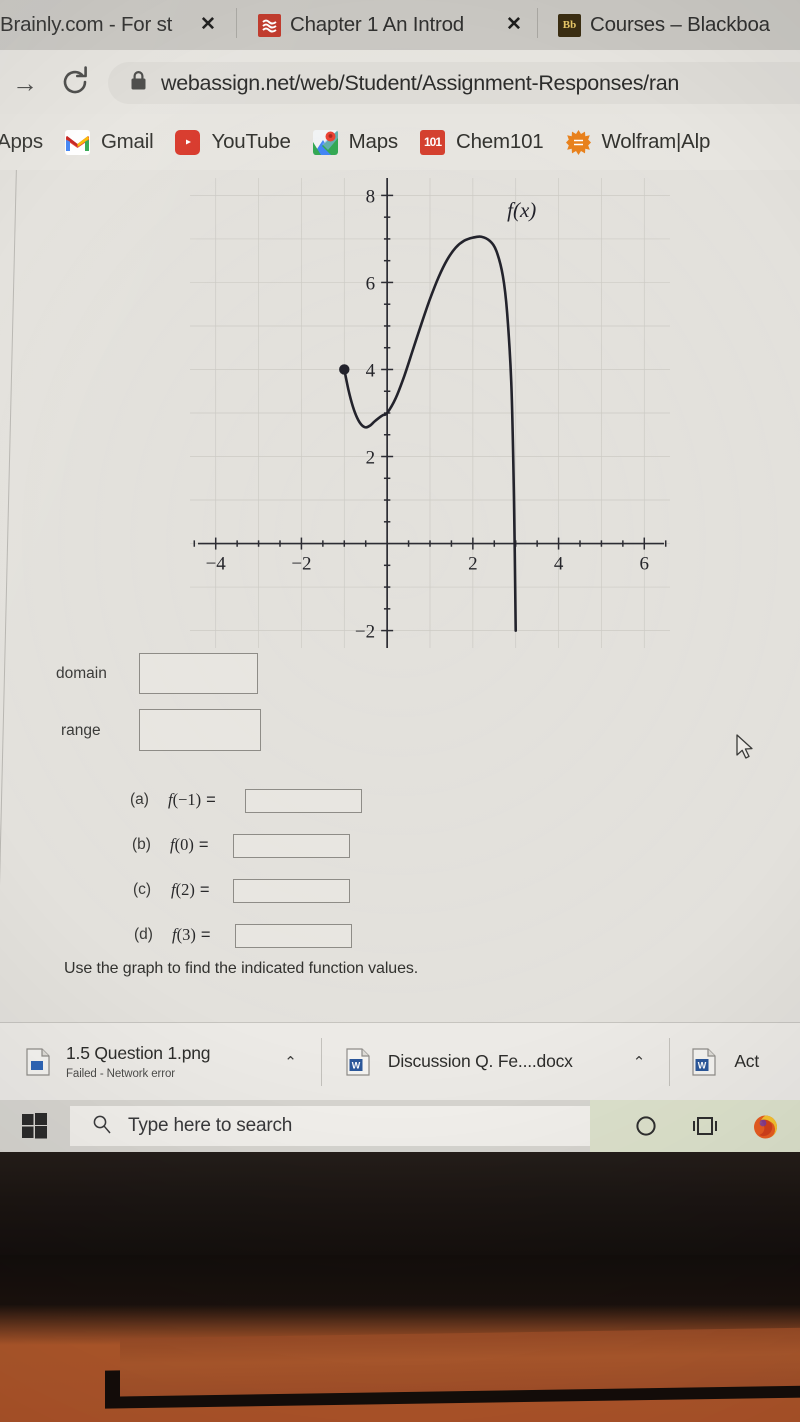 Image resolution: width=800 pixels, height=1422 pixels. Describe the element at coordinates (216, 564) in the screenshot. I see `svg-text: −4` at that location.